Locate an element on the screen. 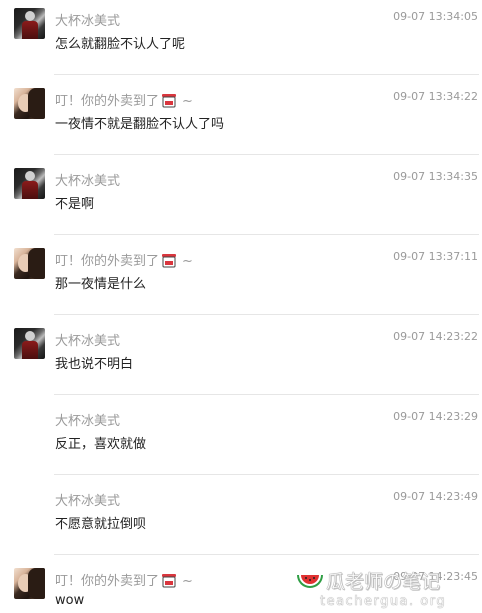 The width and height of the screenshot is (482, 613). message-text: 那一夜情是什么 is located at coordinates (101, 284).